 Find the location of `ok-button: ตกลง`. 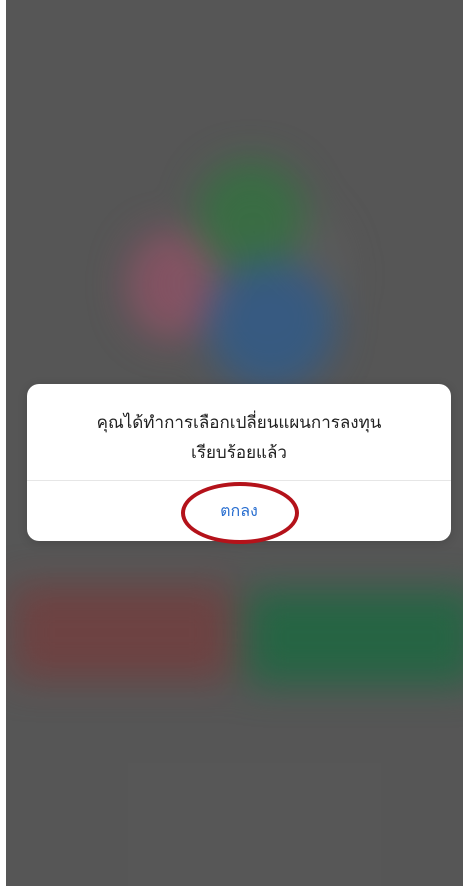

ok-button: ตกลง is located at coordinates (239, 511).